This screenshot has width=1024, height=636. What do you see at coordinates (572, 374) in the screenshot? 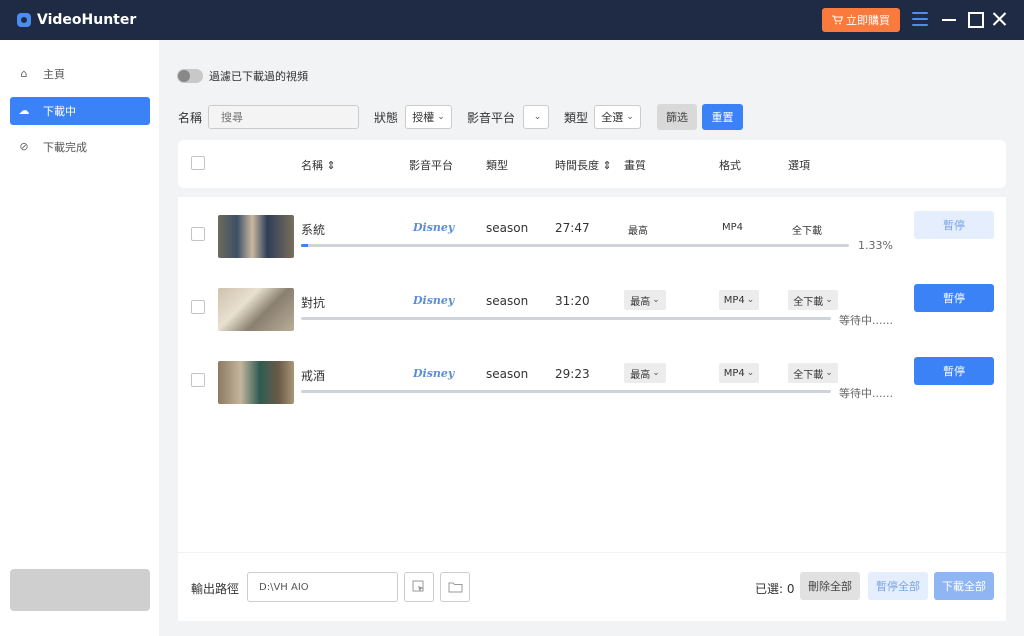
I see `video-duration: 29:23` at bounding box center [572, 374].